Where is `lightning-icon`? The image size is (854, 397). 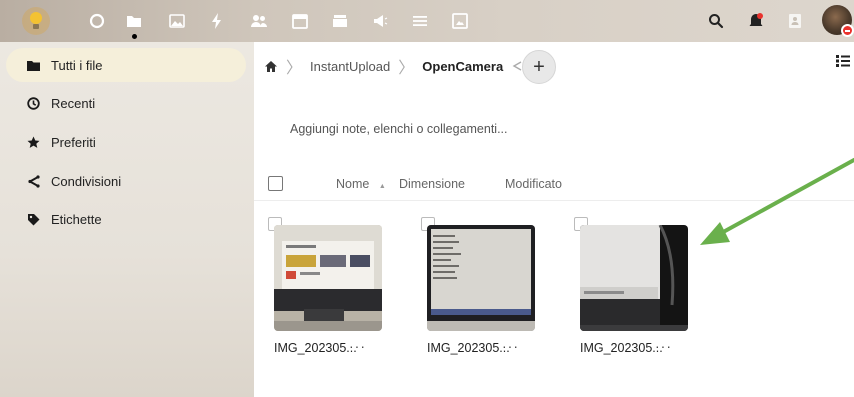 lightning-icon is located at coordinates (217, 21).